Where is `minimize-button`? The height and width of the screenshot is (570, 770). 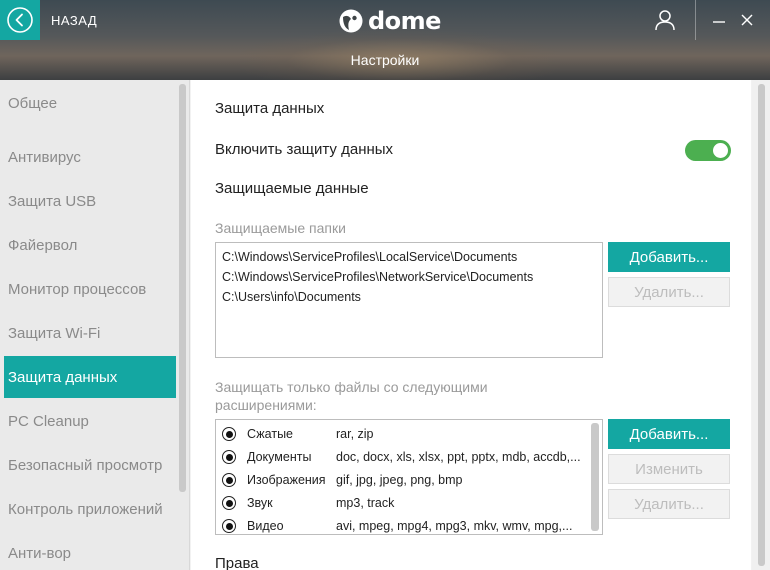 minimize-button is located at coordinates (719, 20).